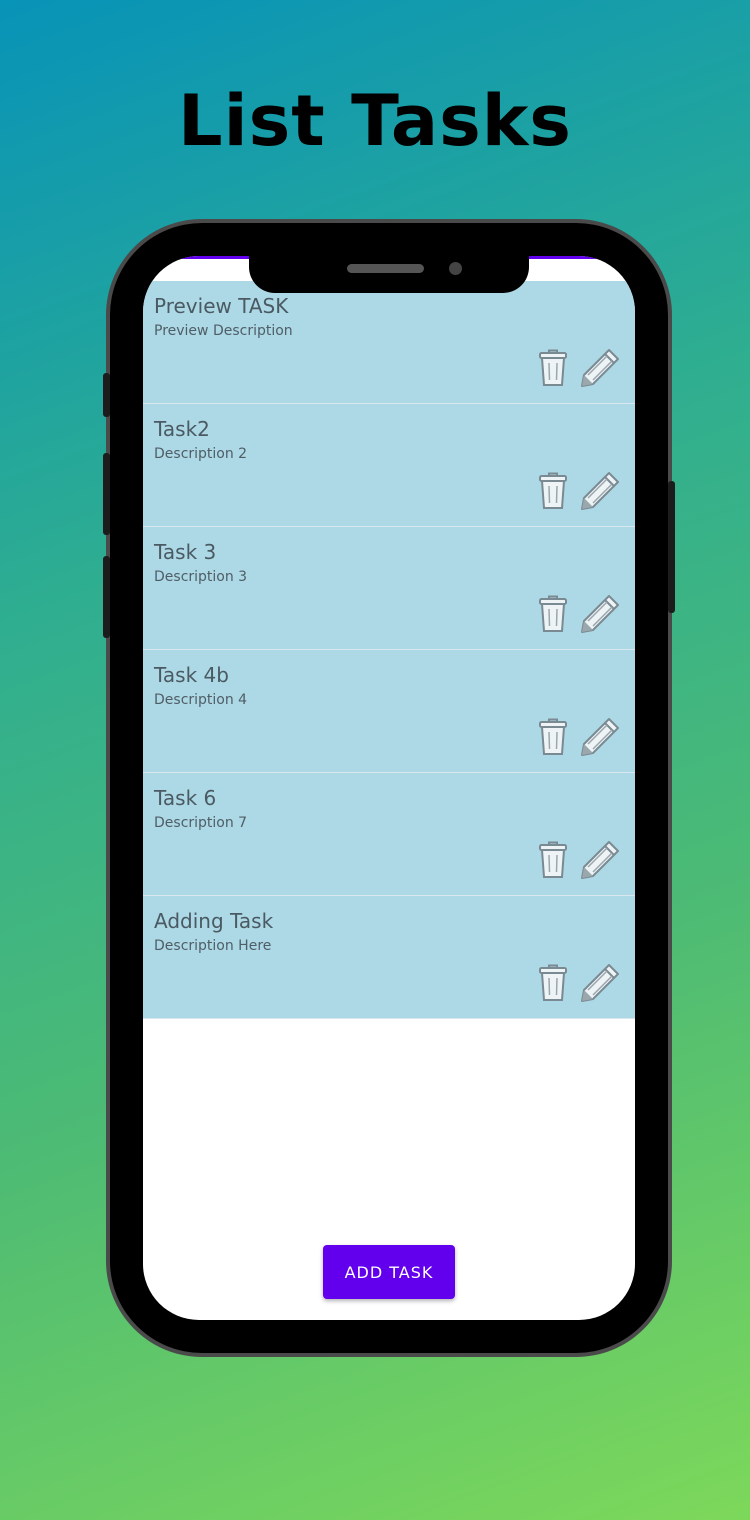 This screenshot has height=1520, width=750. What do you see at coordinates (182, 429) in the screenshot?
I see `task-title: Task2` at bounding box center [182, 429].